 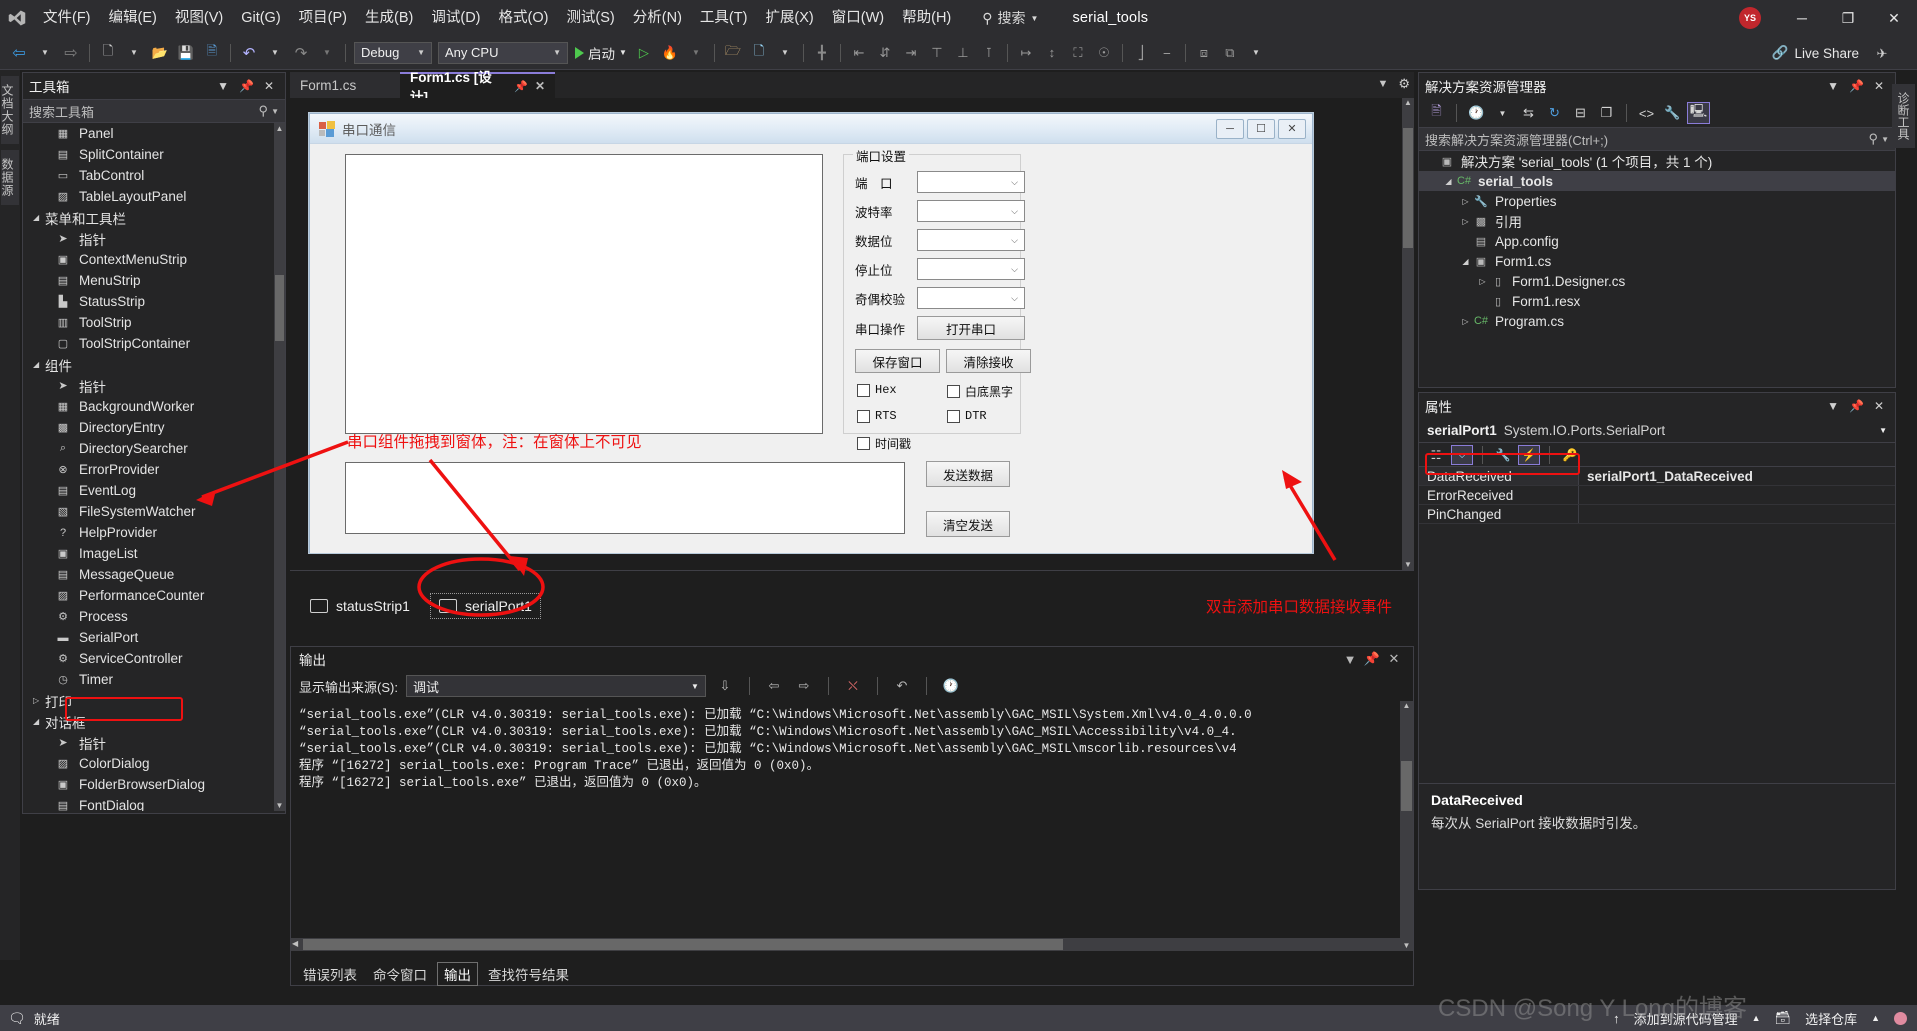 I want to click on toolbox-item-colordialog: ▨ ColorDialog, so click(x=154, y=763).